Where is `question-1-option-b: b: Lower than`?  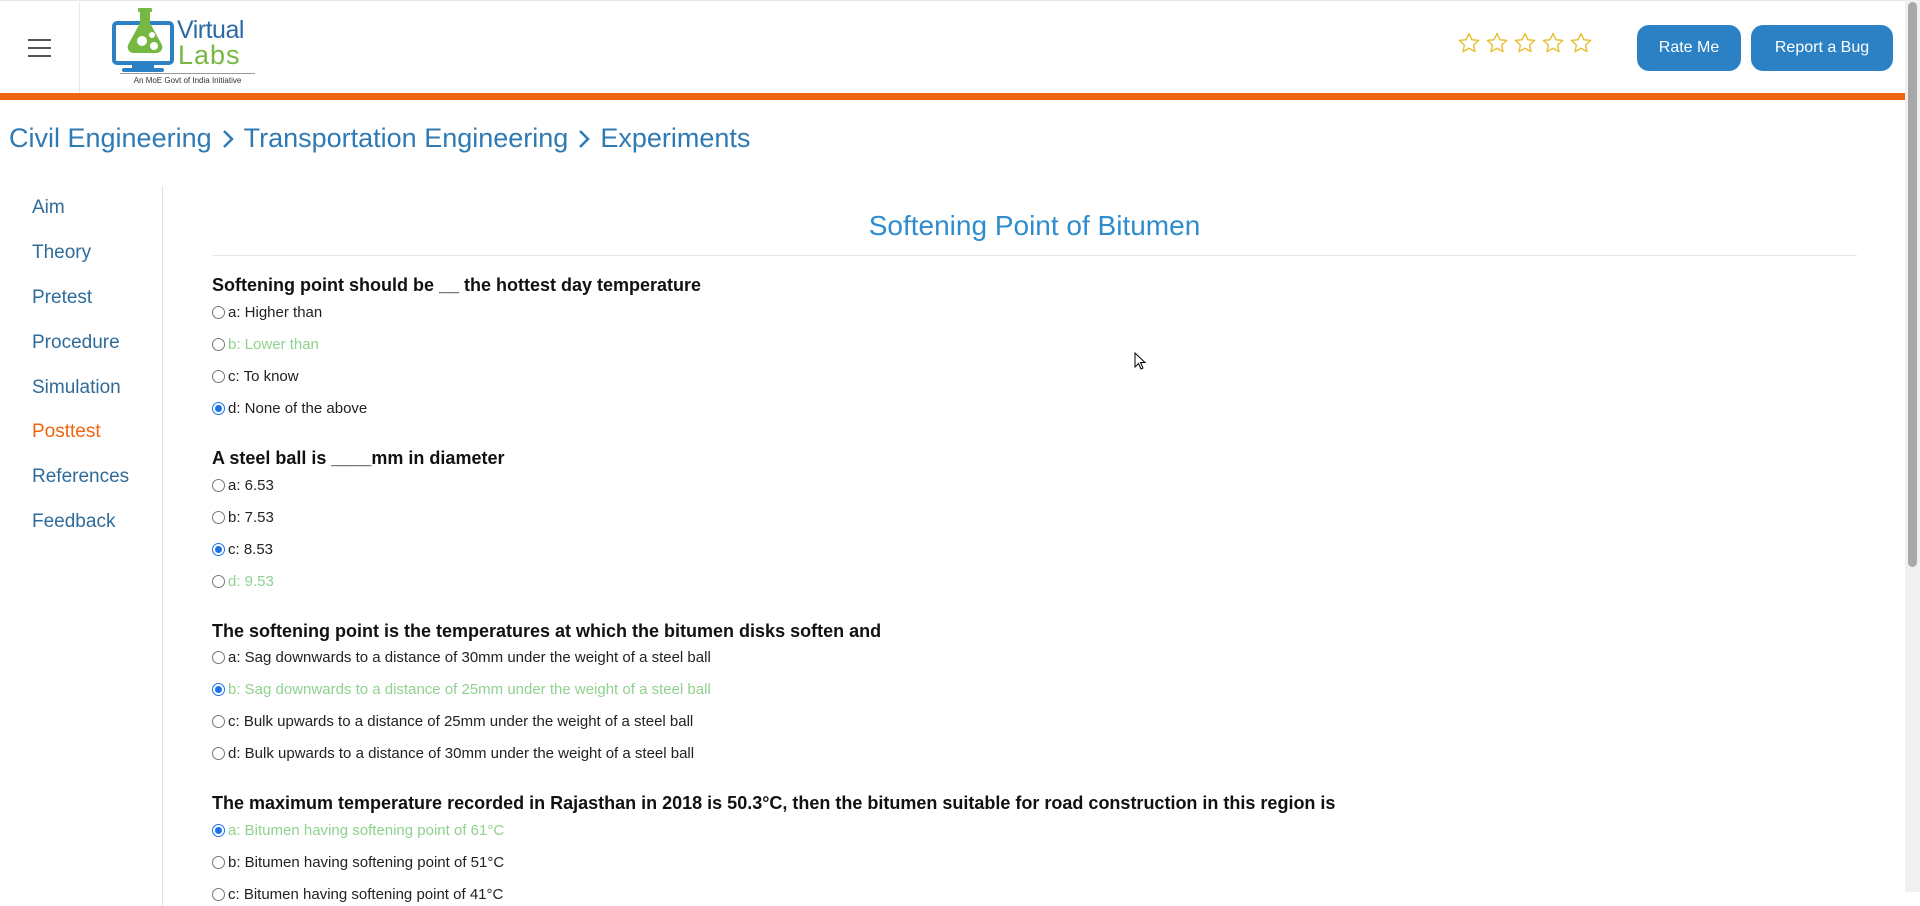 question-1-option-b: b: Lower than is located at coordinates (265, 344).